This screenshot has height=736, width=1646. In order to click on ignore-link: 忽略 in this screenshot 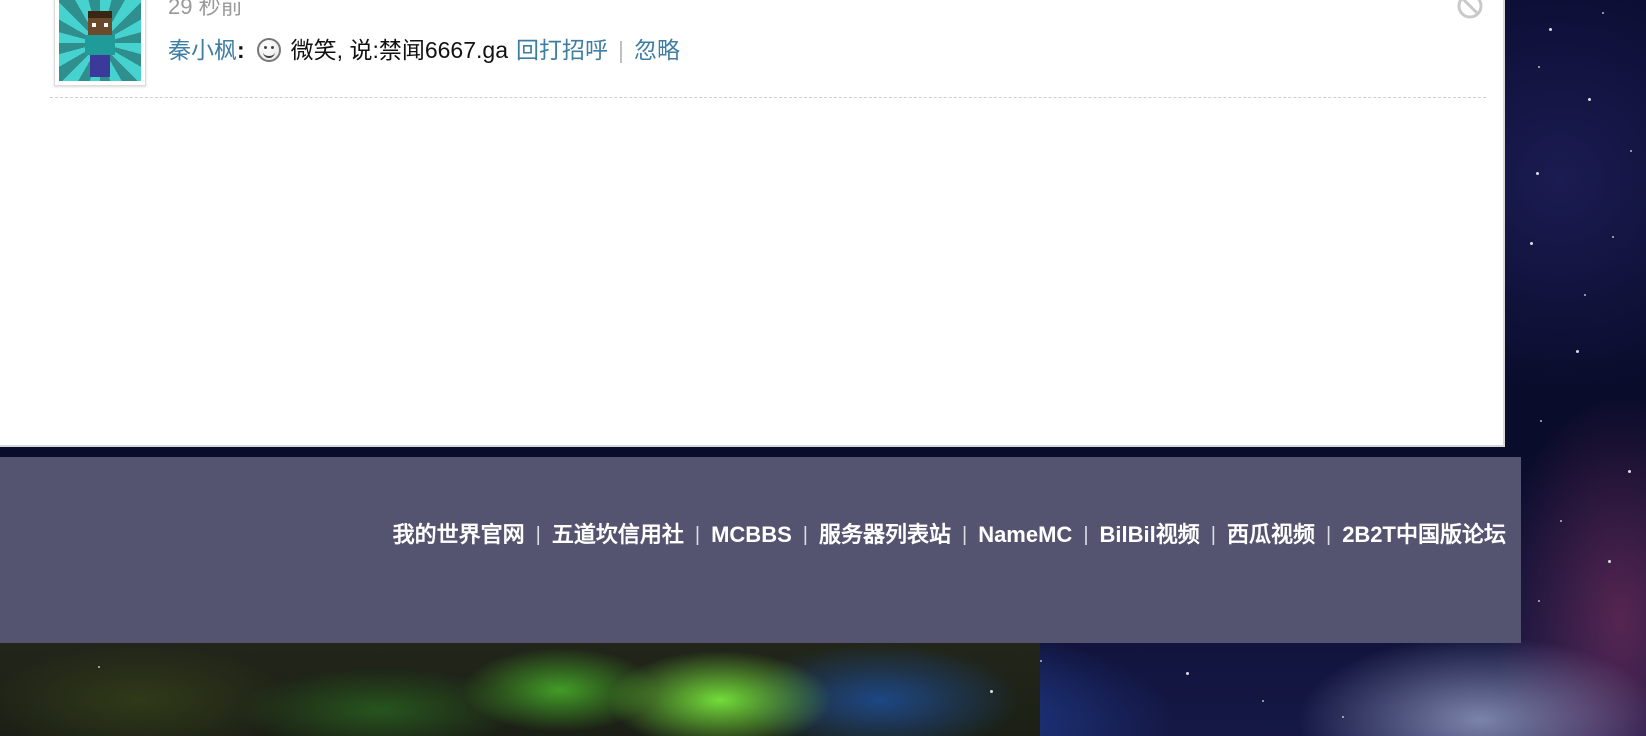, I will do `click(657, 50)`.